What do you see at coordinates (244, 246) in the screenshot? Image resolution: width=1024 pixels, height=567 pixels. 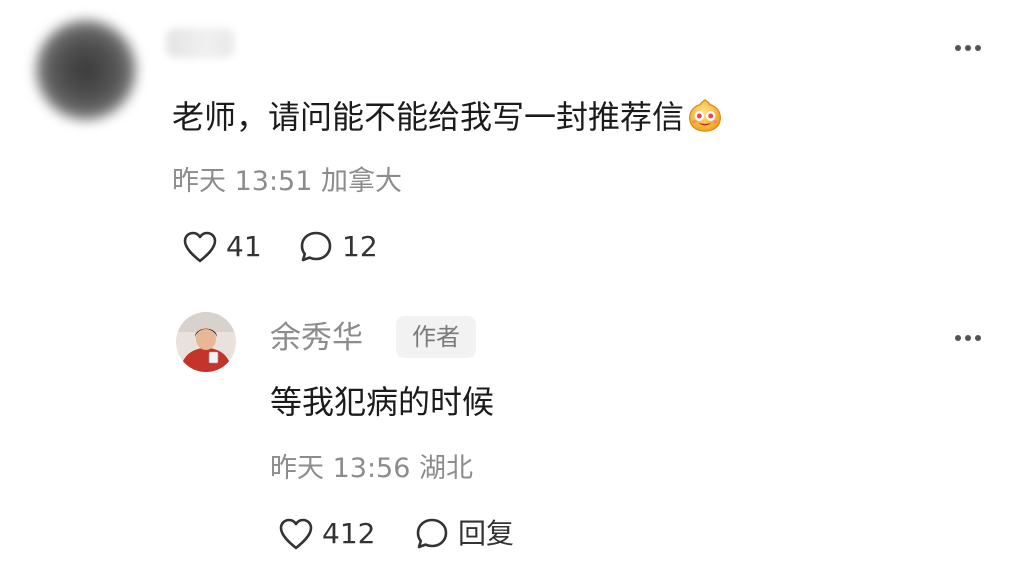 I see `like-count: 41` at bounding box center [244, 246].